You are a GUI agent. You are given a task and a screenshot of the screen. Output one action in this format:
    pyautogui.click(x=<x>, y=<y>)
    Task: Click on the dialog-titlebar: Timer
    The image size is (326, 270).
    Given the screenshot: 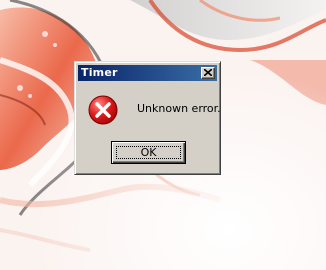 What is the action you would take?
    pyautogui.click(x=147, y=73)
    